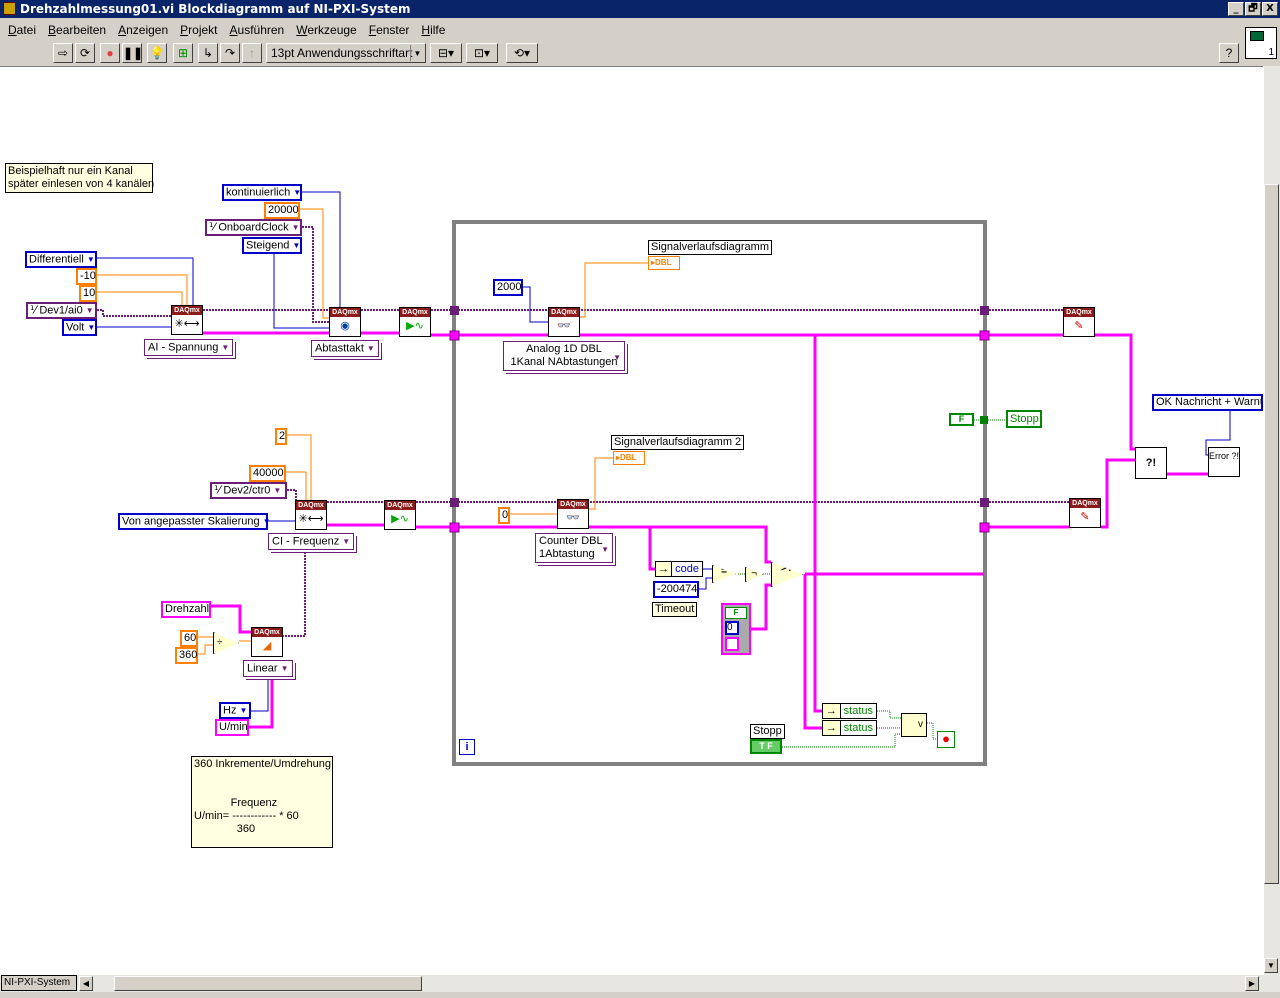  What do you see at coordinates (732, 628) in the screenshot?
I see `code-number: 0` at bounding box center [732, 628].